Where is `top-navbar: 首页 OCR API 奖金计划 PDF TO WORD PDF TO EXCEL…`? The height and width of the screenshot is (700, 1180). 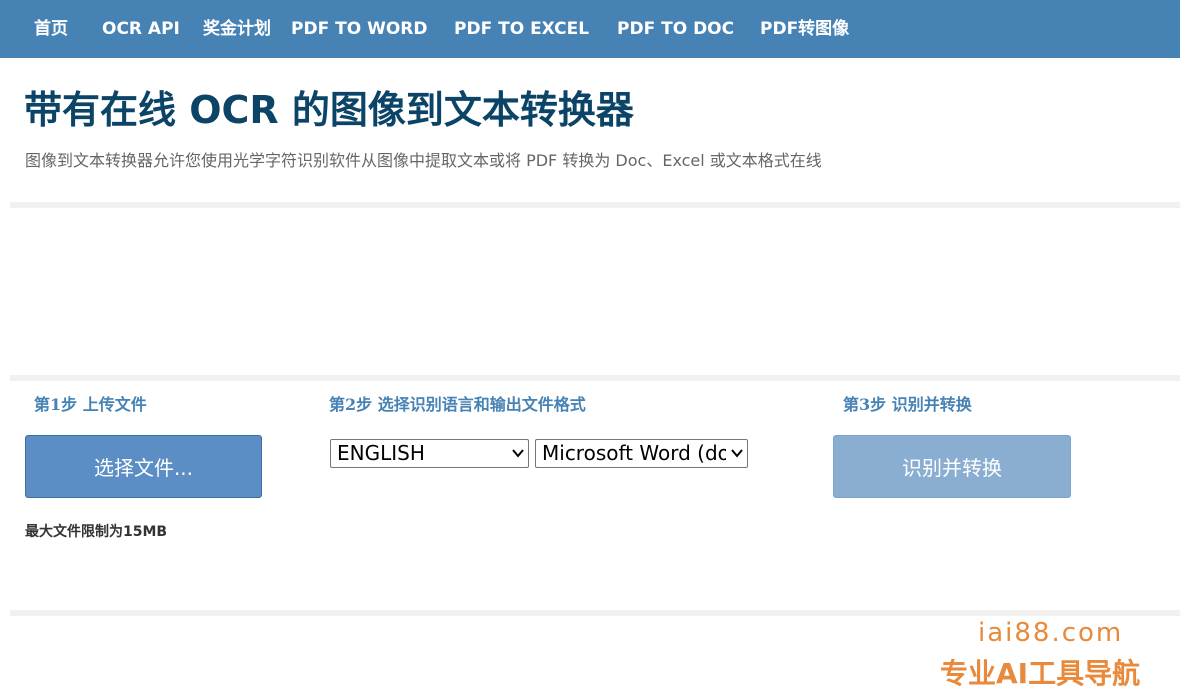 top-navbar: 首页 OCR API 奖金计划 PDF TO WORD PDF TO EXCEL… is located at coordinates (590, 29).